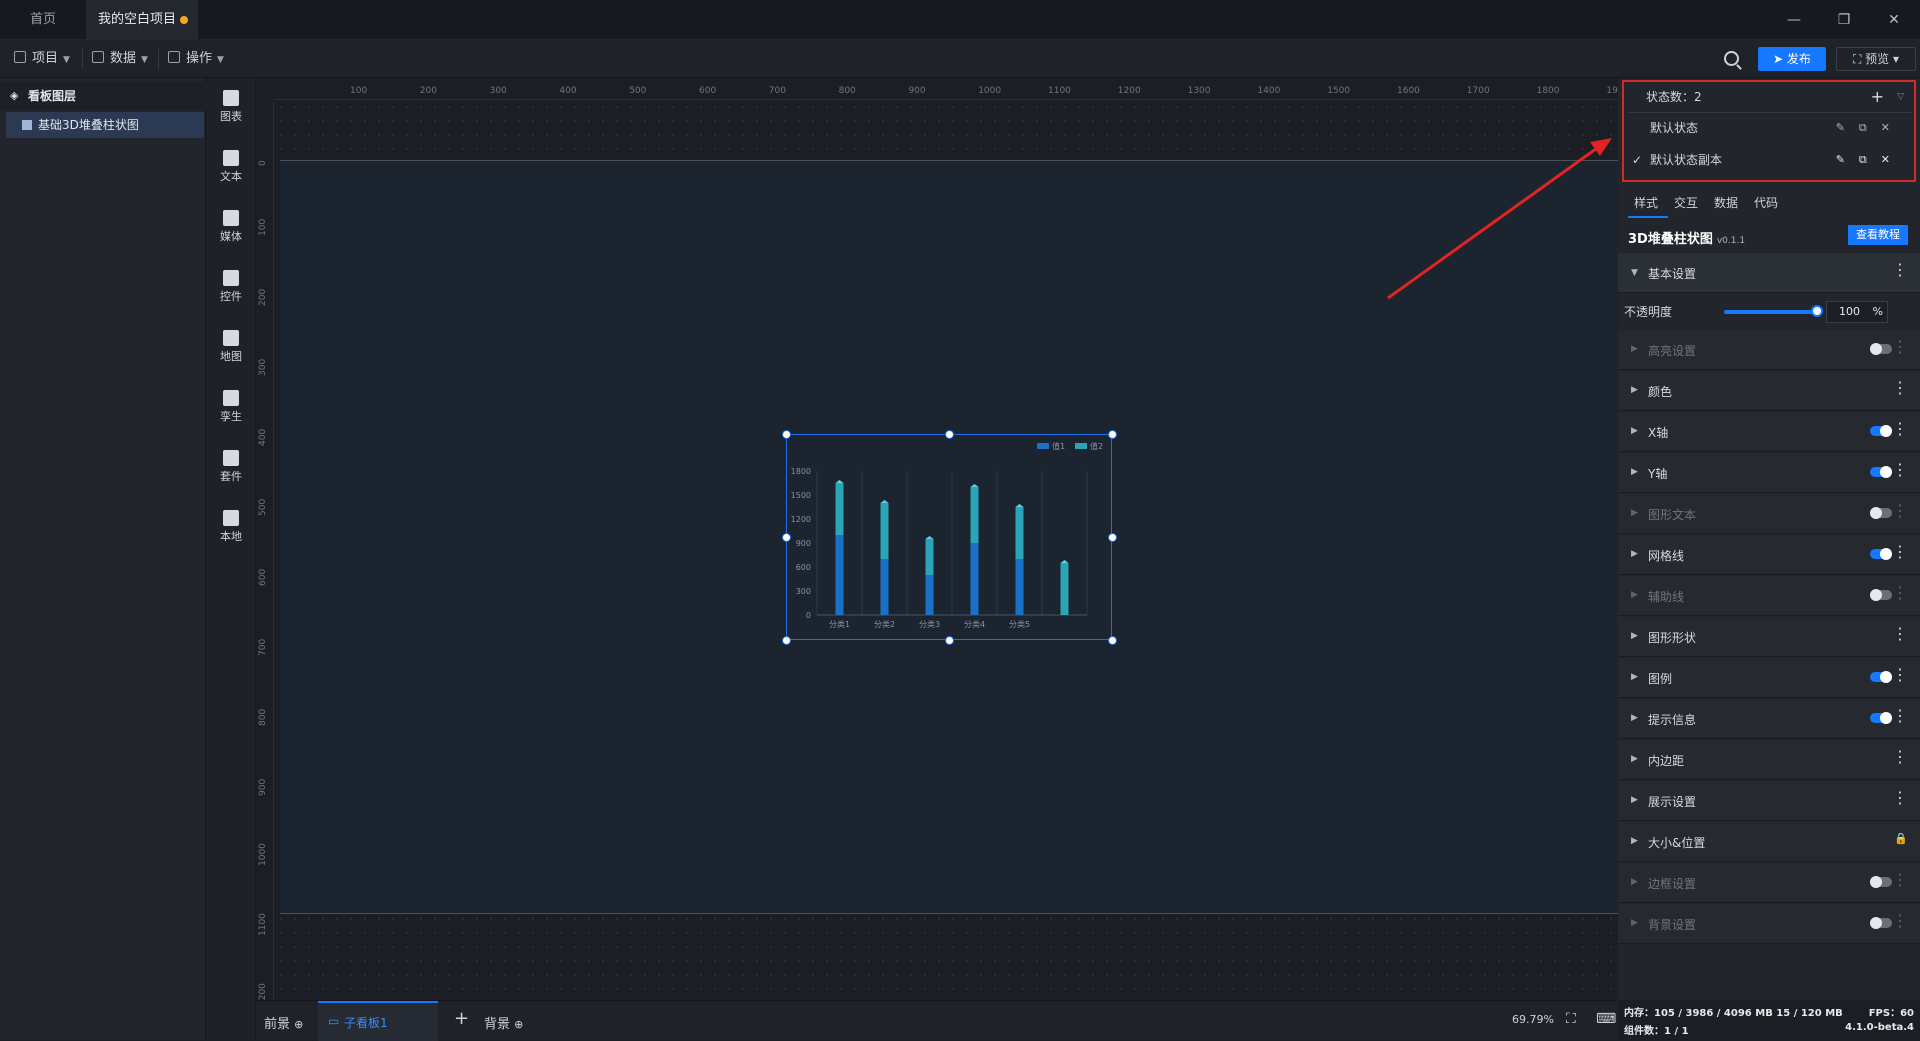 This screenshot has height=1041, width=1920. Describe the element at coordinates (231, 107) in the screenshot. I see `iconbar-chart: 图表` at that location.